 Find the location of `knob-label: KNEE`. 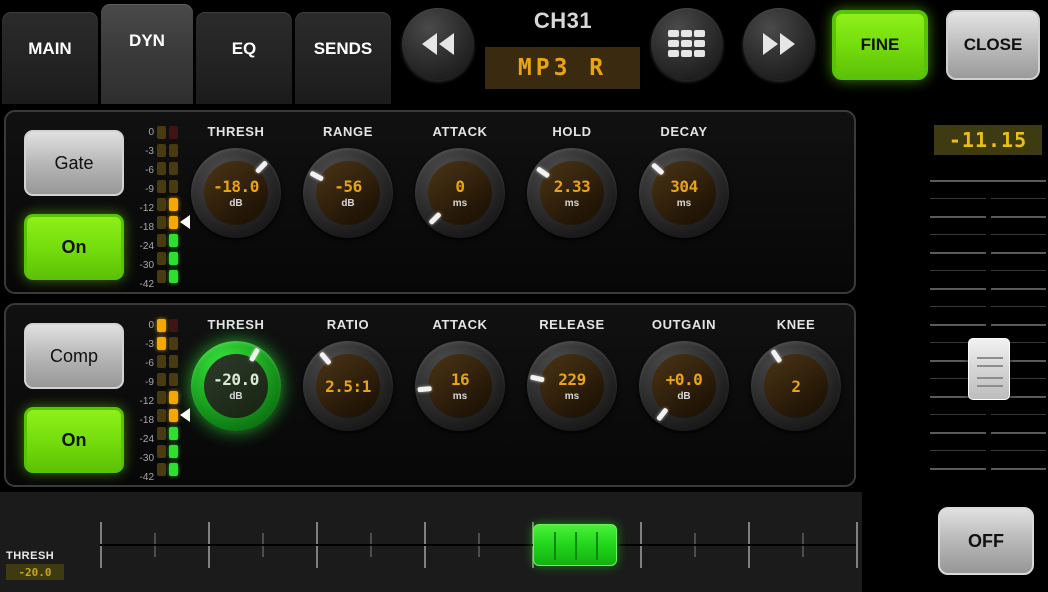

knob-label: KNEE is located at coordinates (796, 324).